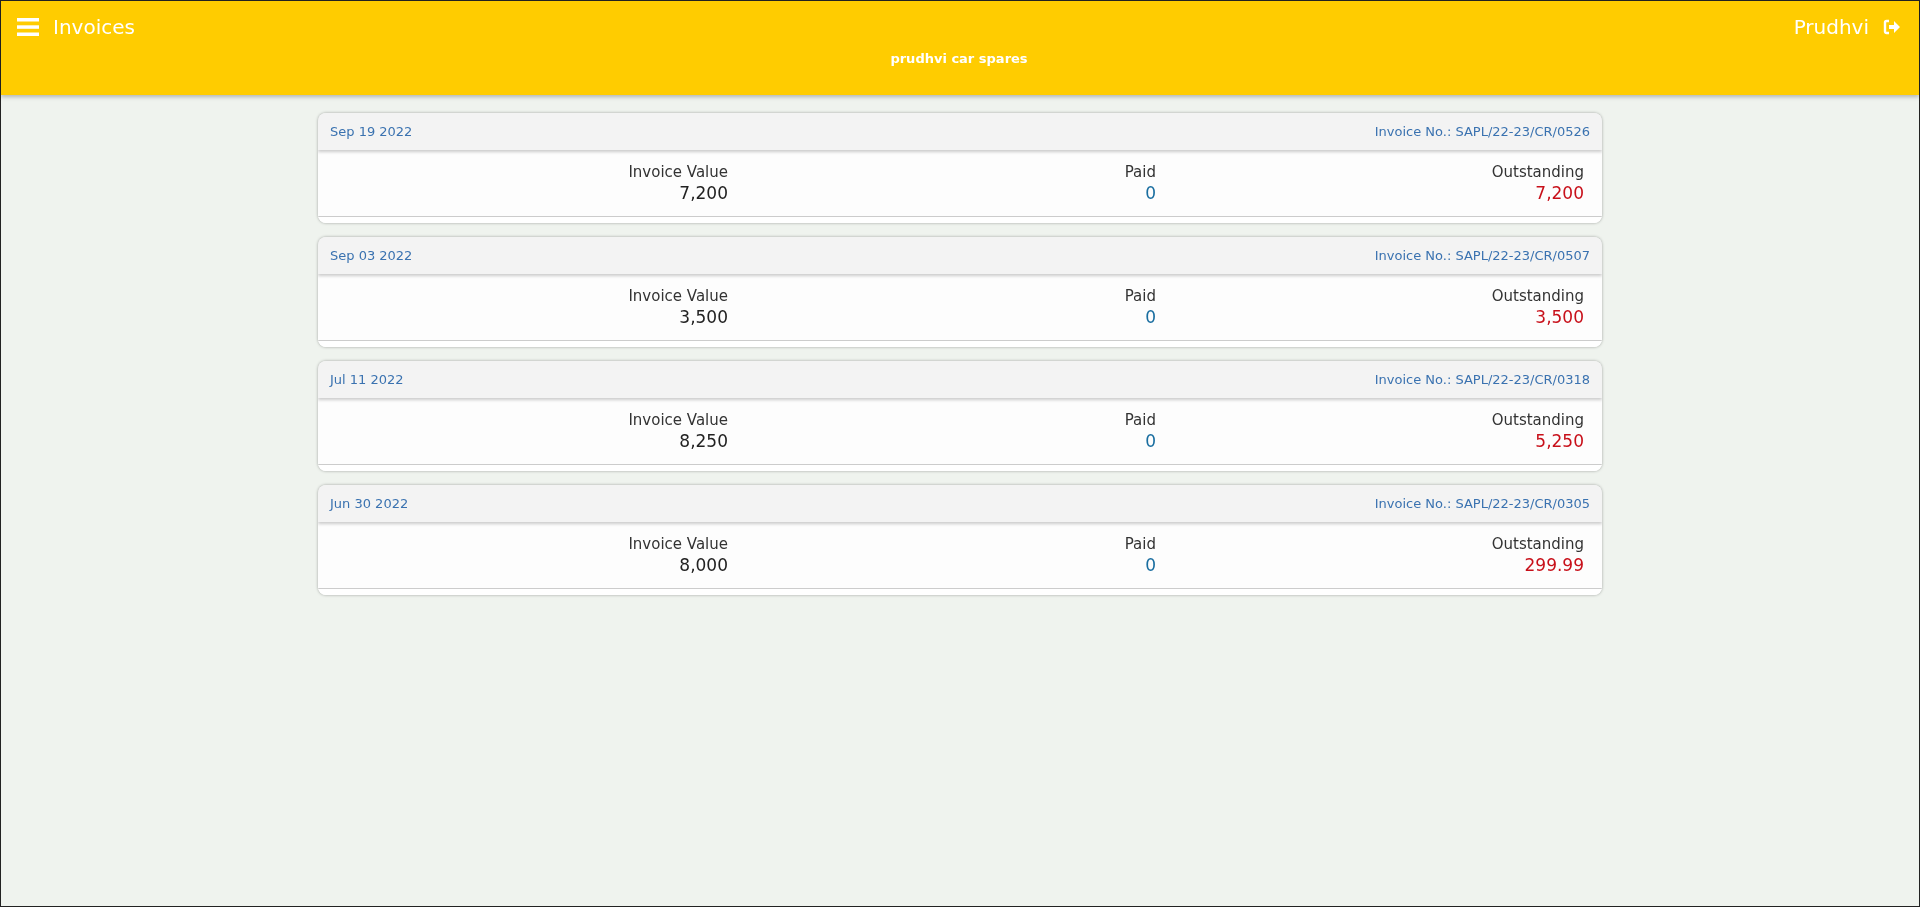 This screenshot has height=907, width=1920. Describe the element at coordinates (28, 27) in the screenshot. I see `menu-icon` at that location.